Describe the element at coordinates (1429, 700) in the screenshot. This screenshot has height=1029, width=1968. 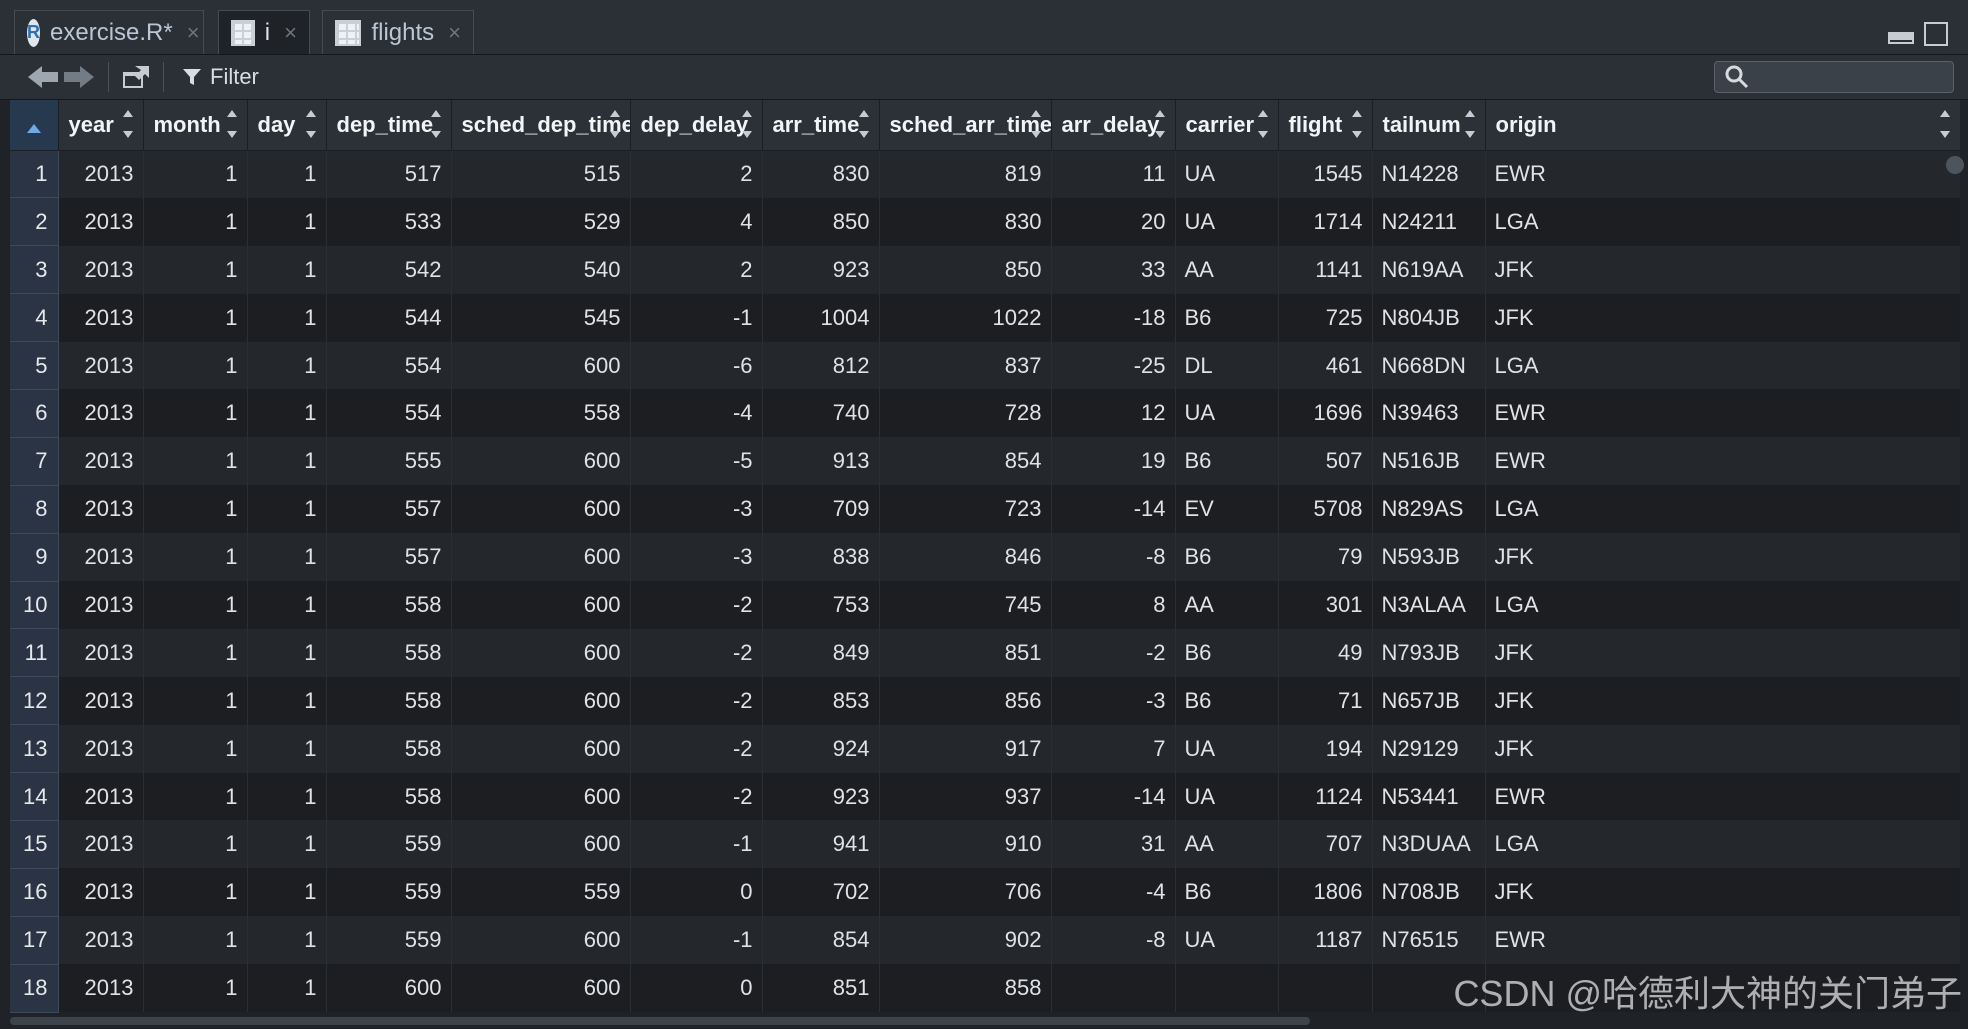
I see `cell-tailnum: N657JB` at that location.